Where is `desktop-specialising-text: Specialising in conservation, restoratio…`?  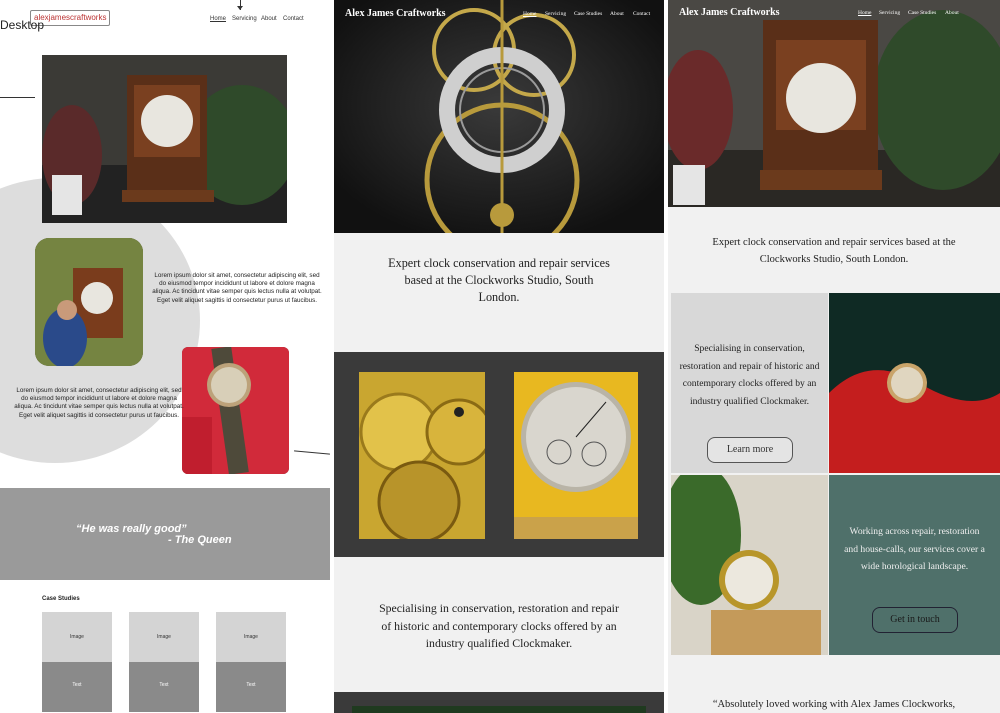
desktop-specialising-text: Specialising in conservation, restoratio… is located at coordinates (749, 375).